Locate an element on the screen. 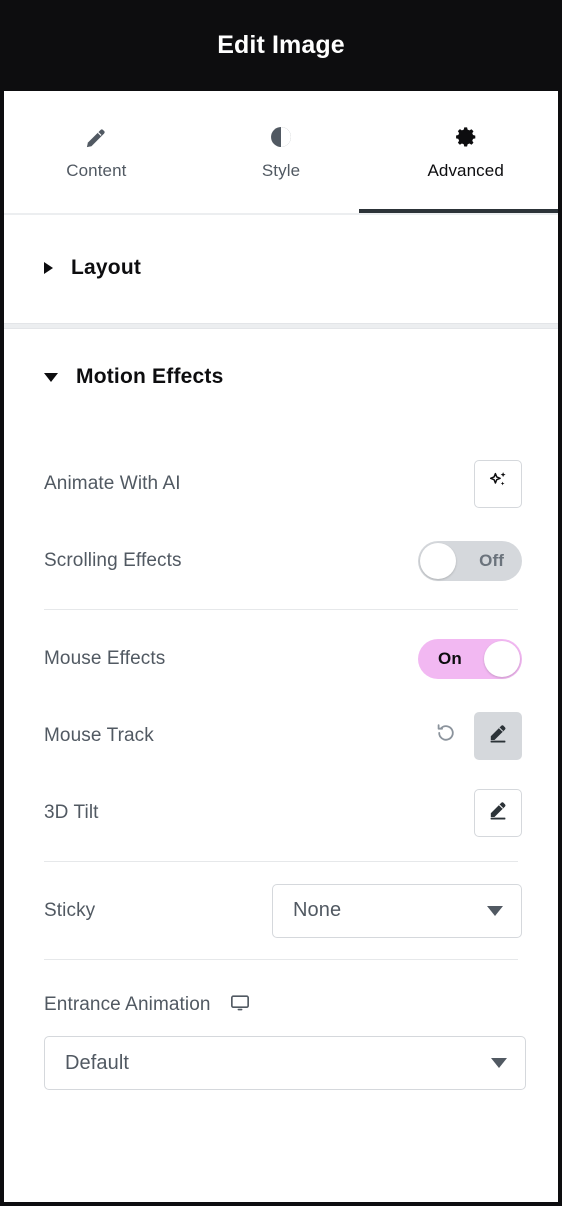 The image size is (562, 1206). caret-down-icon is located at coordinates (51, 377).